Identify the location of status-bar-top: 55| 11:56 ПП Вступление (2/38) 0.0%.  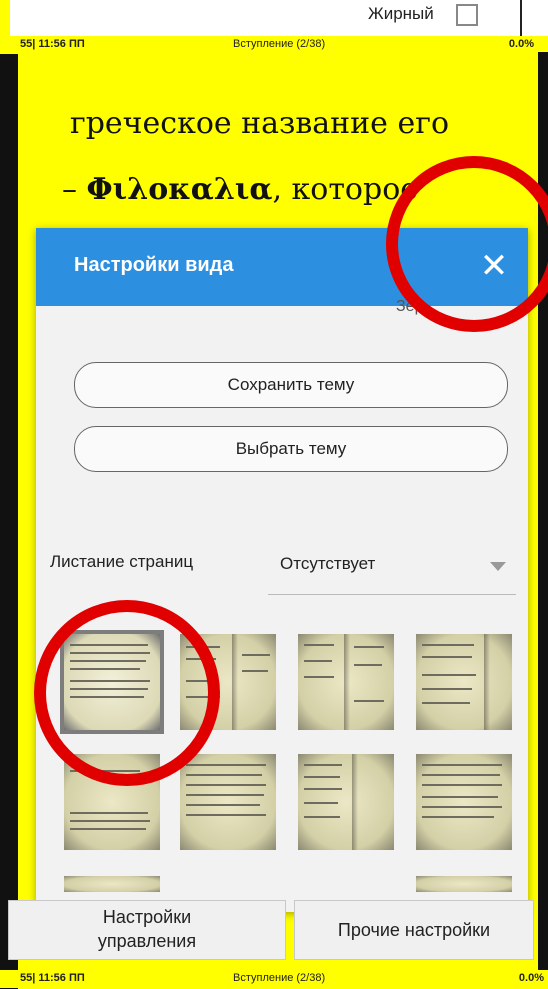
(274, 45).